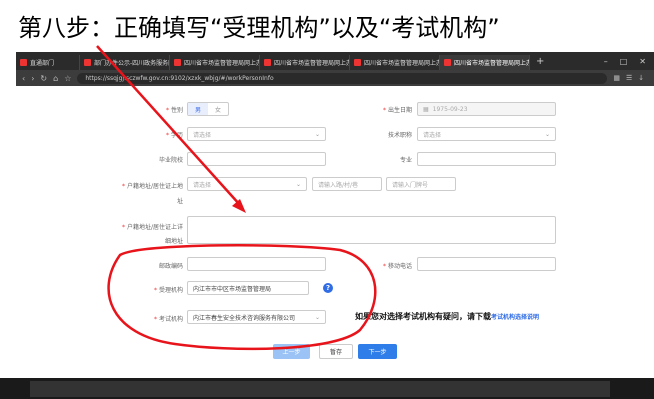 Image resolution: width=654 pixels, height=399 pixels. What do you see at coordinates (242, 297) in the screenshot?
I see `annotation-circle` at bounding box center [242, 297].